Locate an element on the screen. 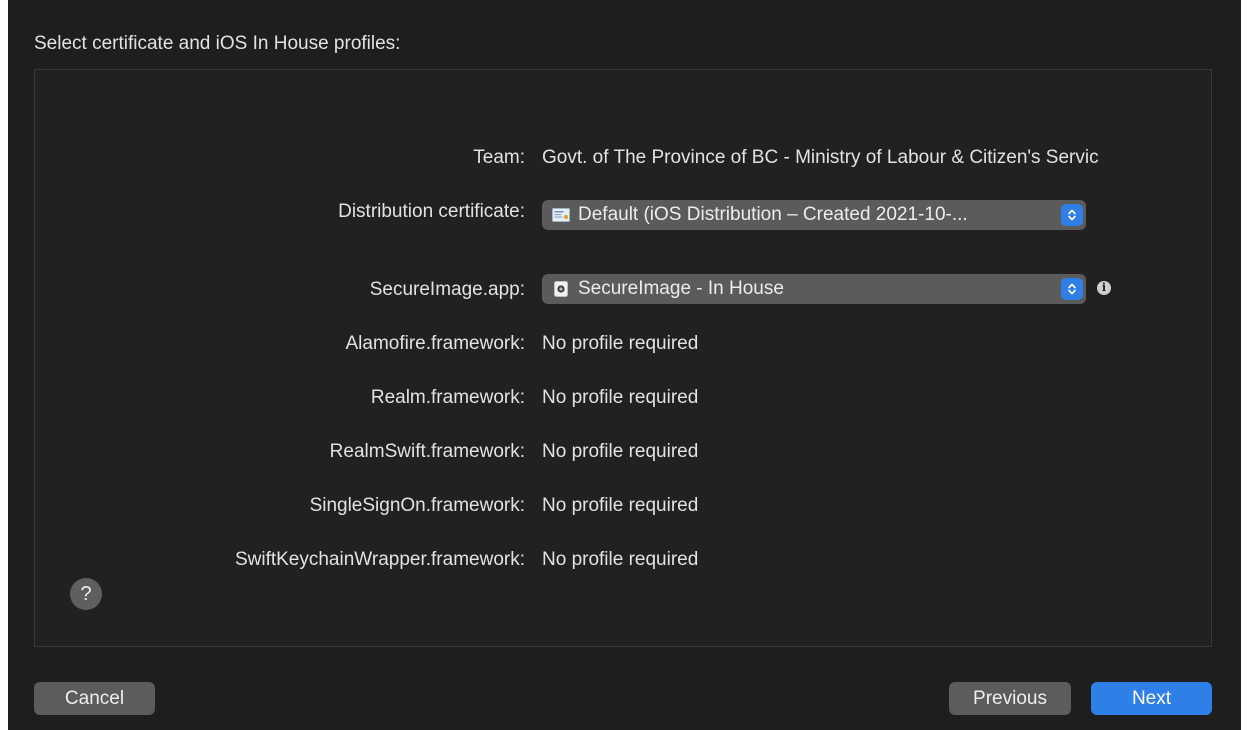 The image size is (1250, 730). framework-label: Alamofire.framework: is located at coordinates (435, 343).